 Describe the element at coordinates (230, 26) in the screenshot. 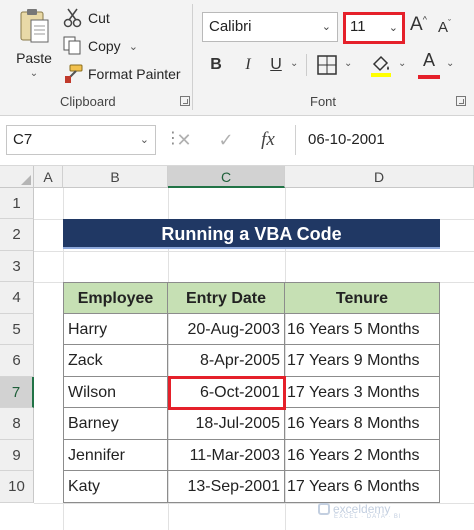

I see `font-name-value: Calibri` at that location.